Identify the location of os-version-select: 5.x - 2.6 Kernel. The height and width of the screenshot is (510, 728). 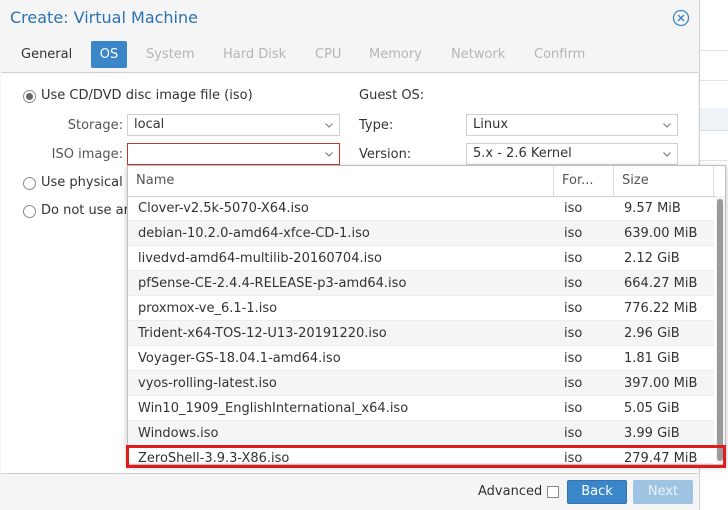
(572, 154).